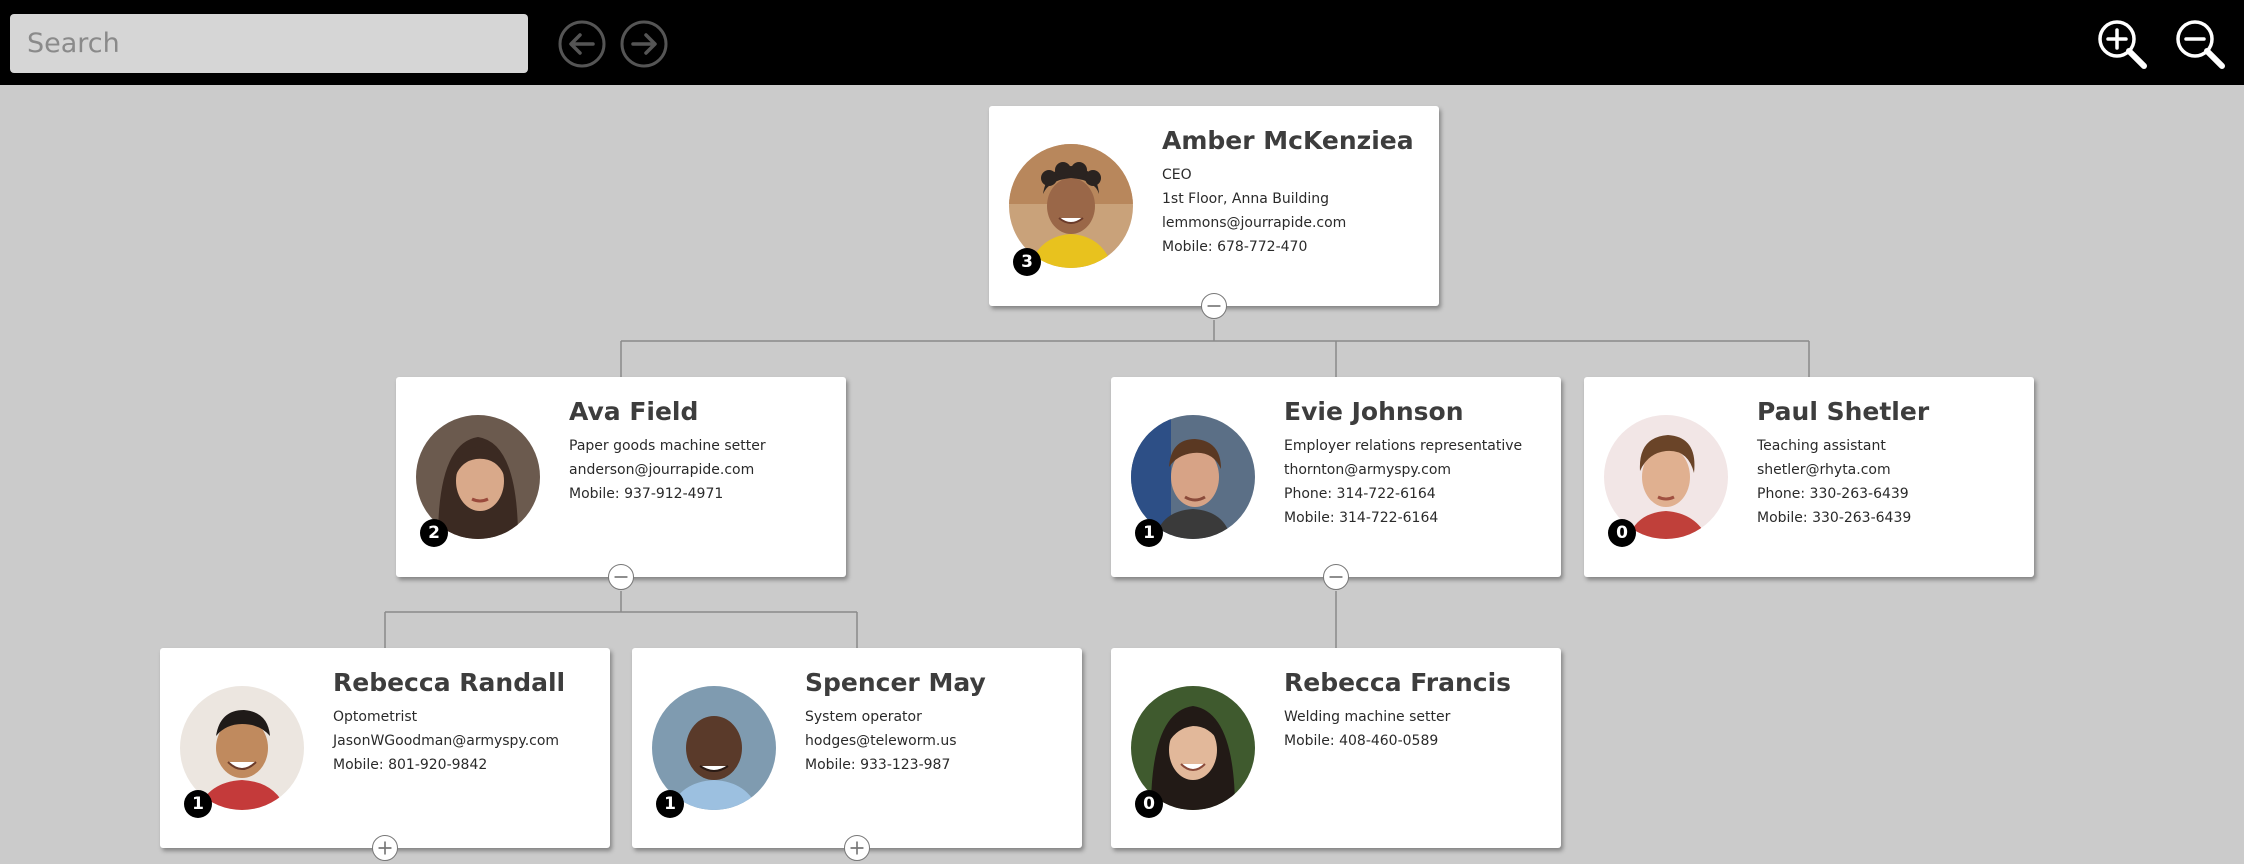  What do you see at coordinates (449, 682) in the screenshot?
I see `person-name: Rebecca Randall` at bounding box center [449, 682].